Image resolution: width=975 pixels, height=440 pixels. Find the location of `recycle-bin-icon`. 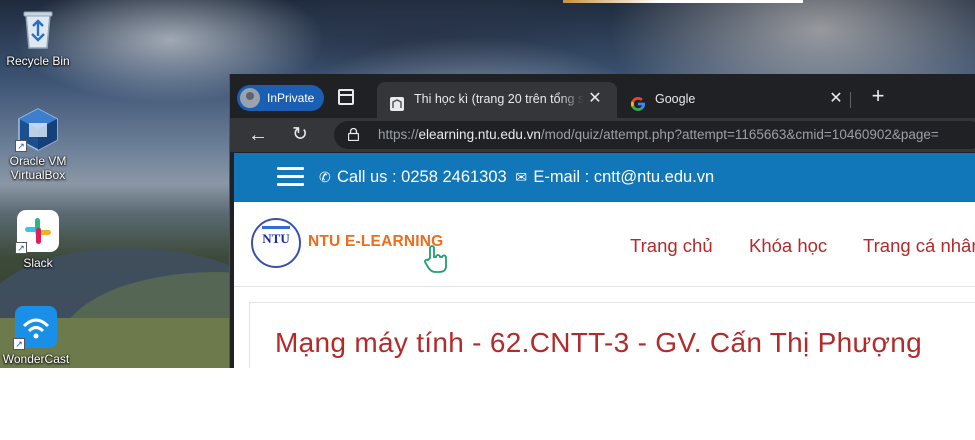

recycle-bin-icon is located at coordinates (38, 29).